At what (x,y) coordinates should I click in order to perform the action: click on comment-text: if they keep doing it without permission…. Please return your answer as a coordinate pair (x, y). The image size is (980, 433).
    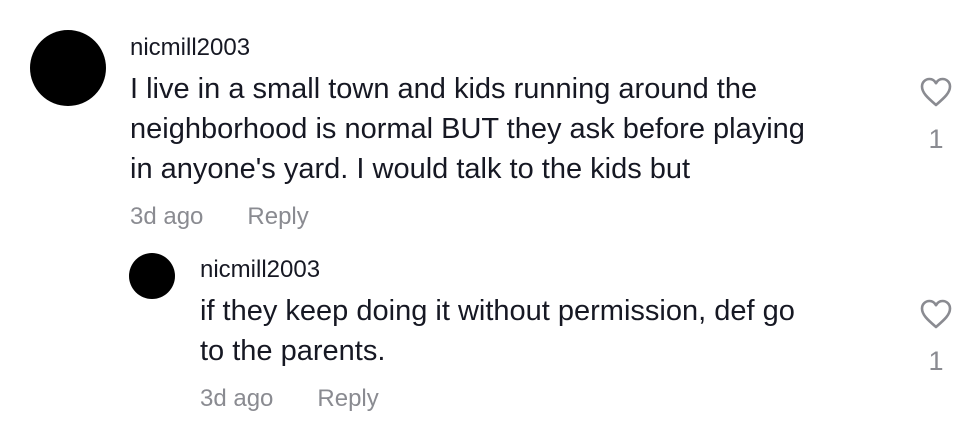
    Looking at the image, I should click on (497, 331).